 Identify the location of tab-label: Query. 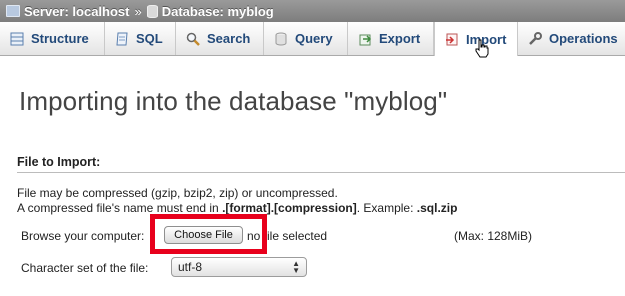
(314, 38).